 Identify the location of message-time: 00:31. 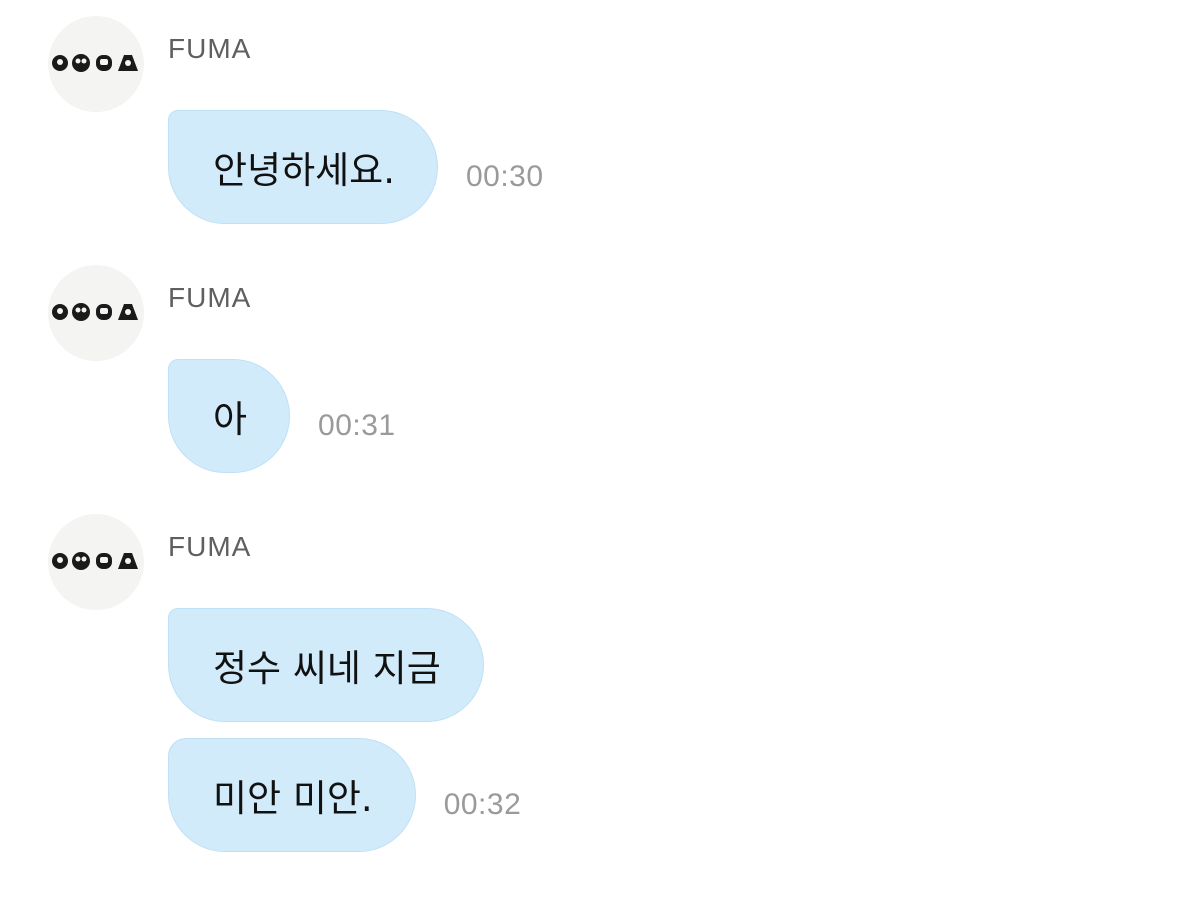
(357, 425).